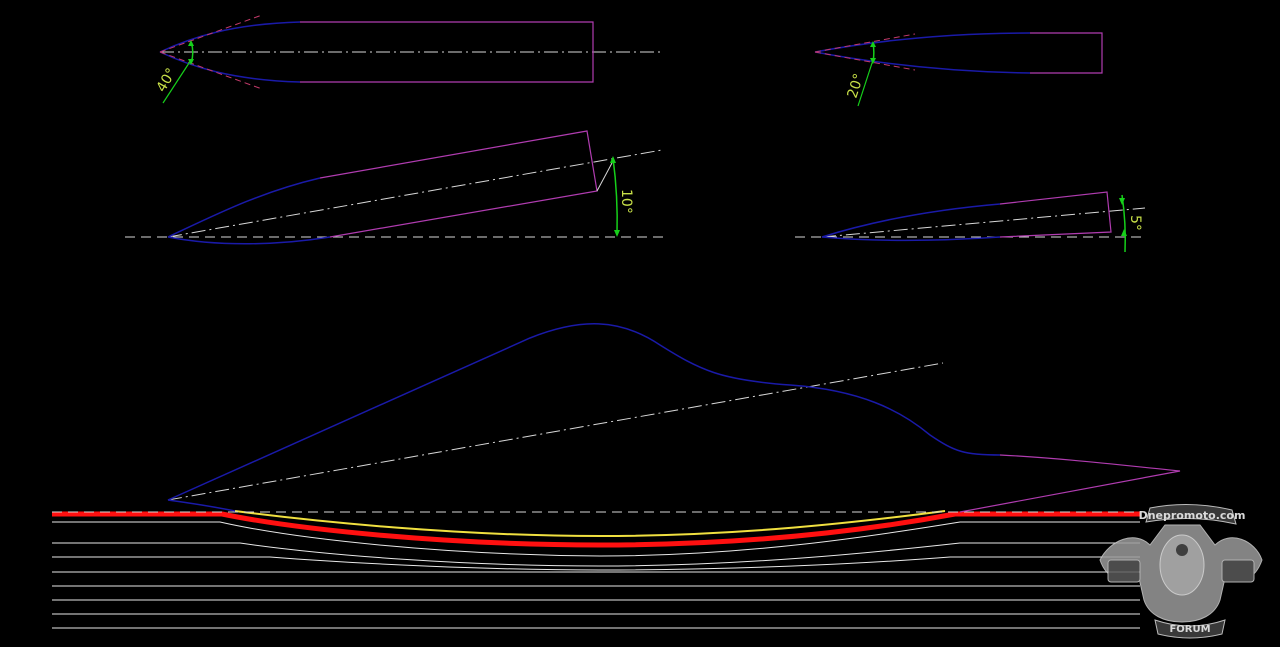  Describe the element at coordinates (1189, 629) in the screenshot. I see `watermark-label: FORUM` at that location.